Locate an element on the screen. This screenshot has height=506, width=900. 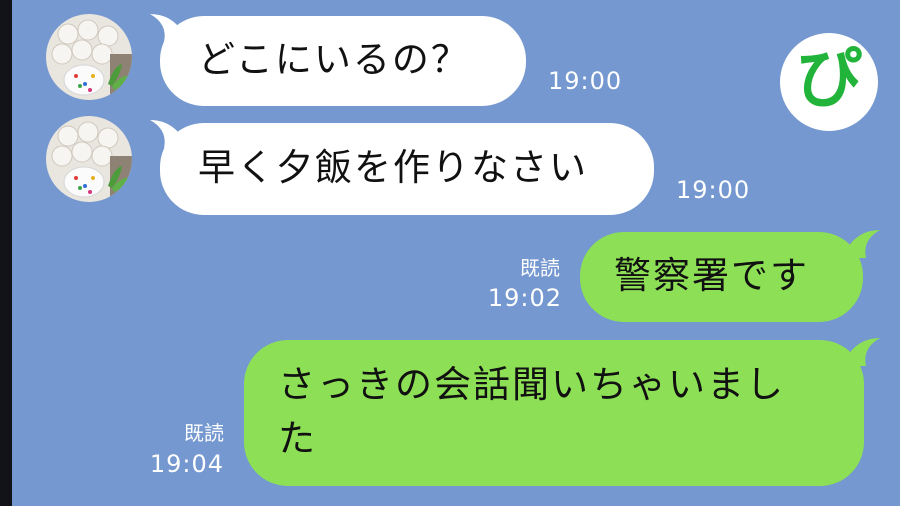
outgoing-message-bubble: 警察署です is located at coordinates (721, 277).